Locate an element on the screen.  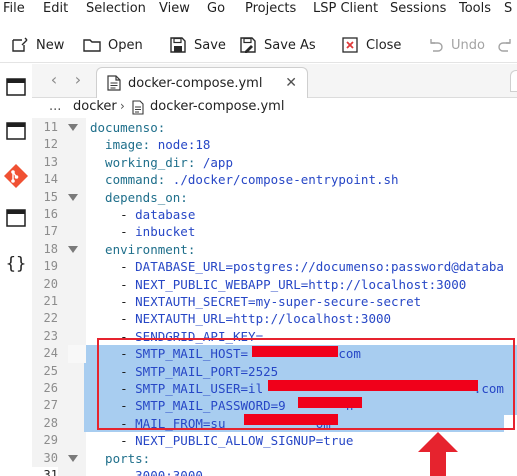
projects-panel-button is located at coordinates (16, 131).